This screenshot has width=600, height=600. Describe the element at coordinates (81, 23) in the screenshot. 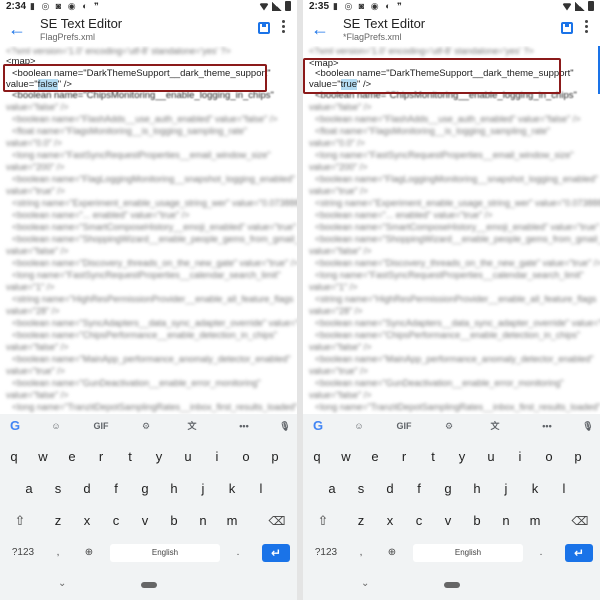

I see `app-title: SE Text Editor` at that location.